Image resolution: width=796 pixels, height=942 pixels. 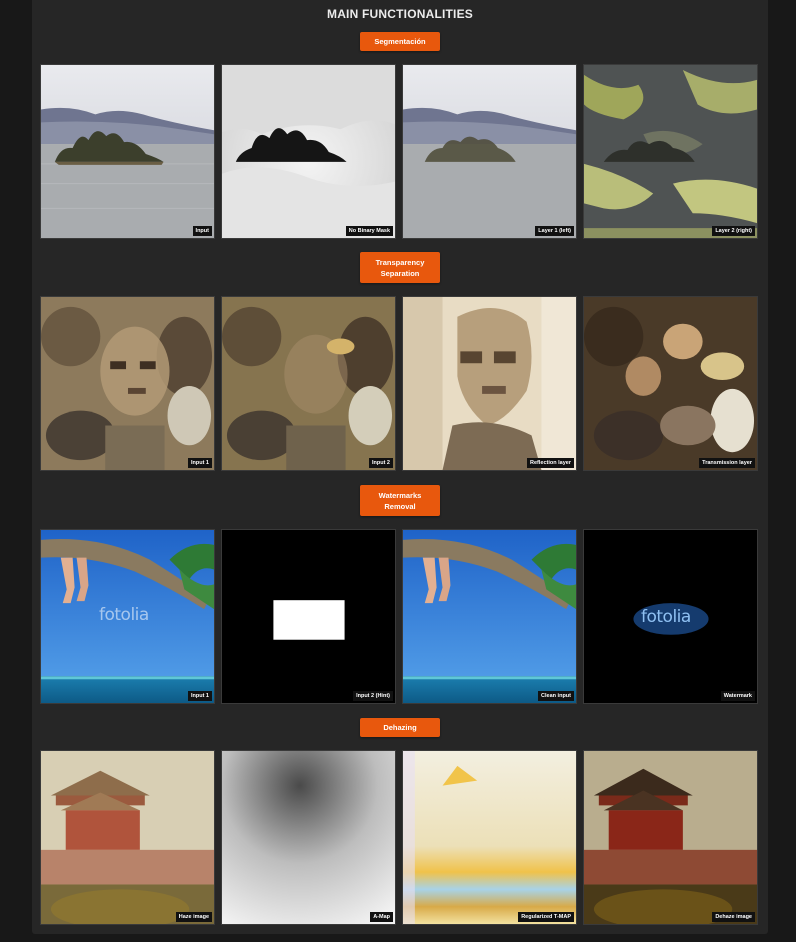 I want to click on watermark-extracted-image: fotolia Watermark, so click(x=670, y=616).